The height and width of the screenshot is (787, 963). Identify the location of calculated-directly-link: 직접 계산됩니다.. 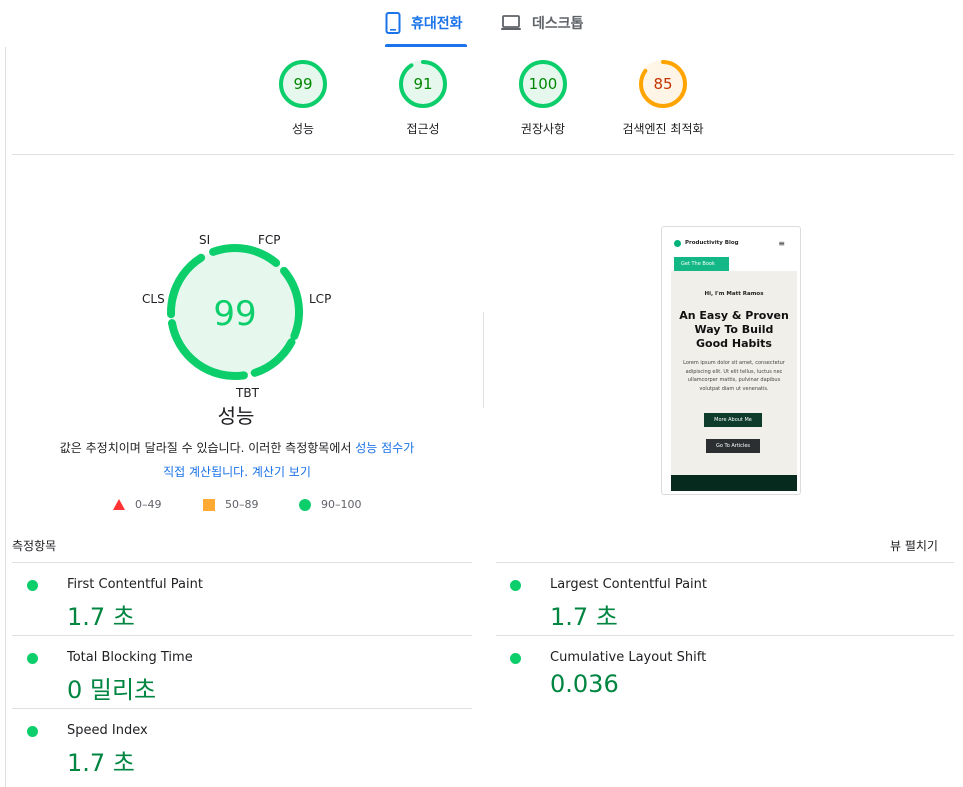
(205, 472).